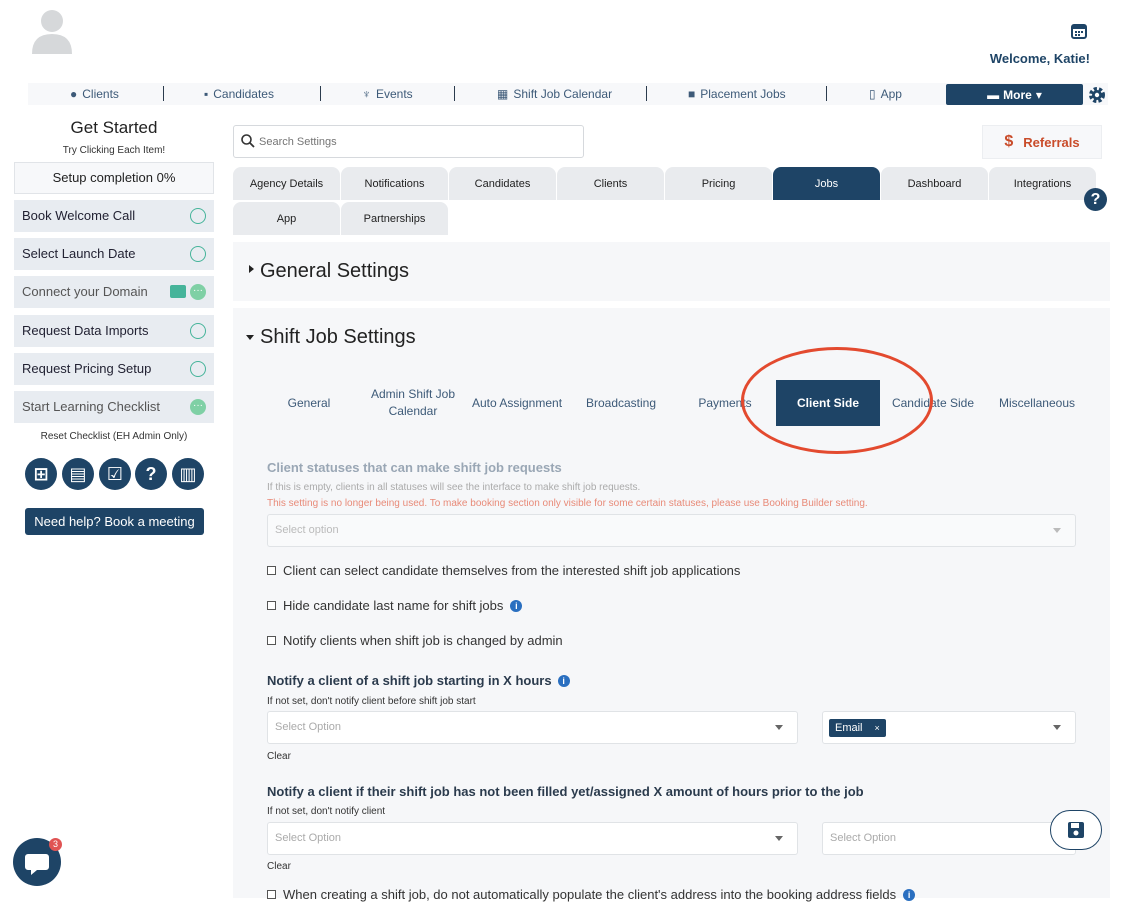  Describe the element at coordinates (151, 474) in the screenshot. I see `question-icon: ?` at that location.